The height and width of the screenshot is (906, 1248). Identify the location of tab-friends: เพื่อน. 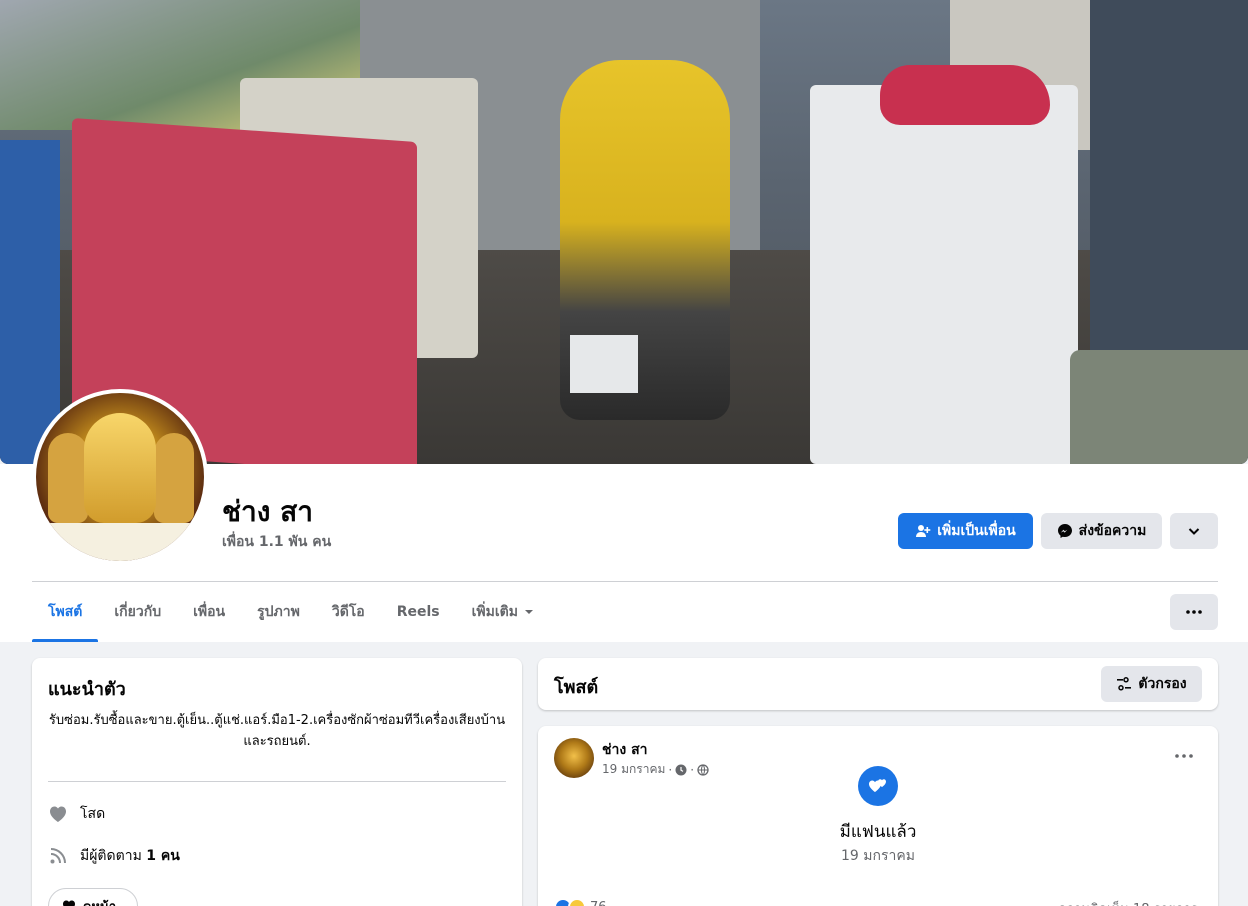
(209, 612).